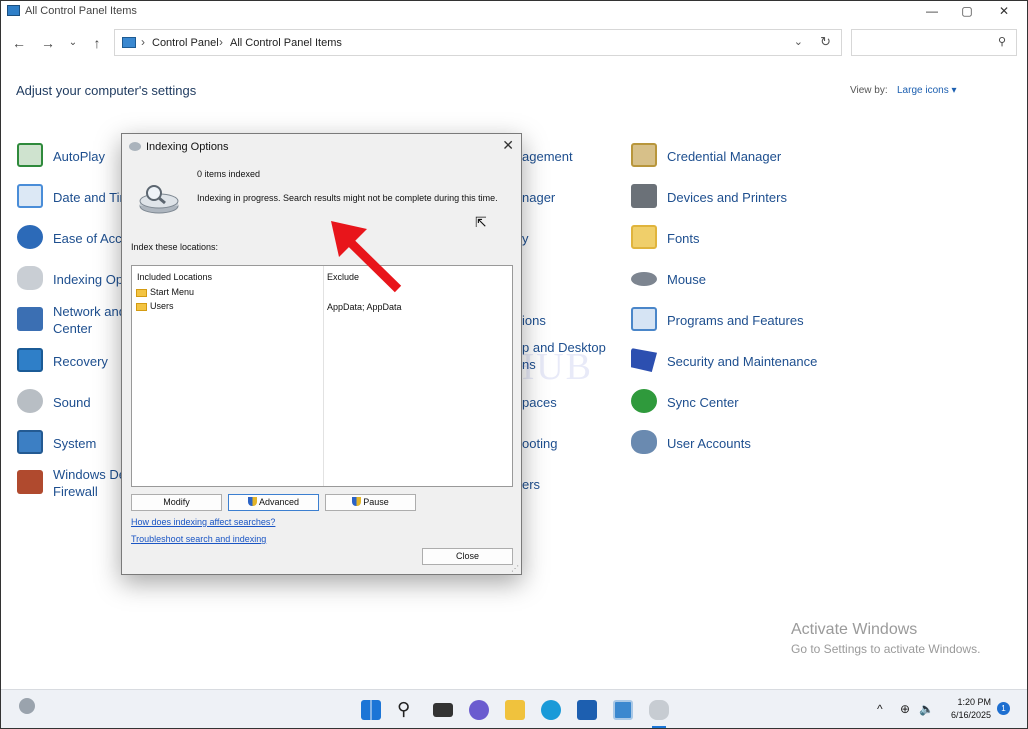  I want to click on title-bar: All Control Panel Items — ▢ ✕, so click(514, 12).